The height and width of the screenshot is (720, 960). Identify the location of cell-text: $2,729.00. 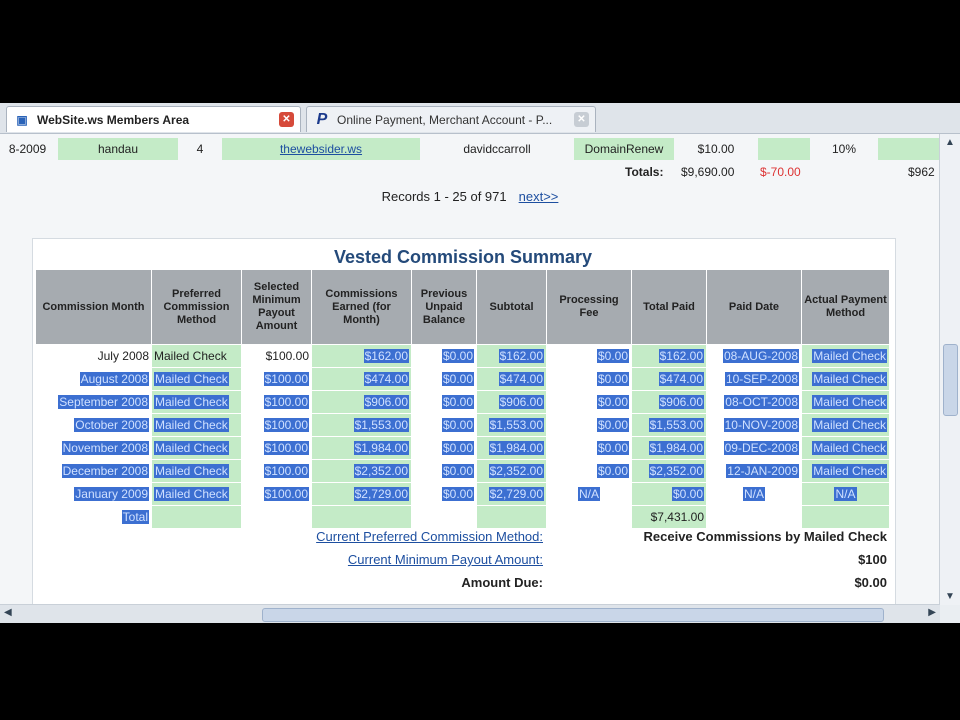
(516, 494).